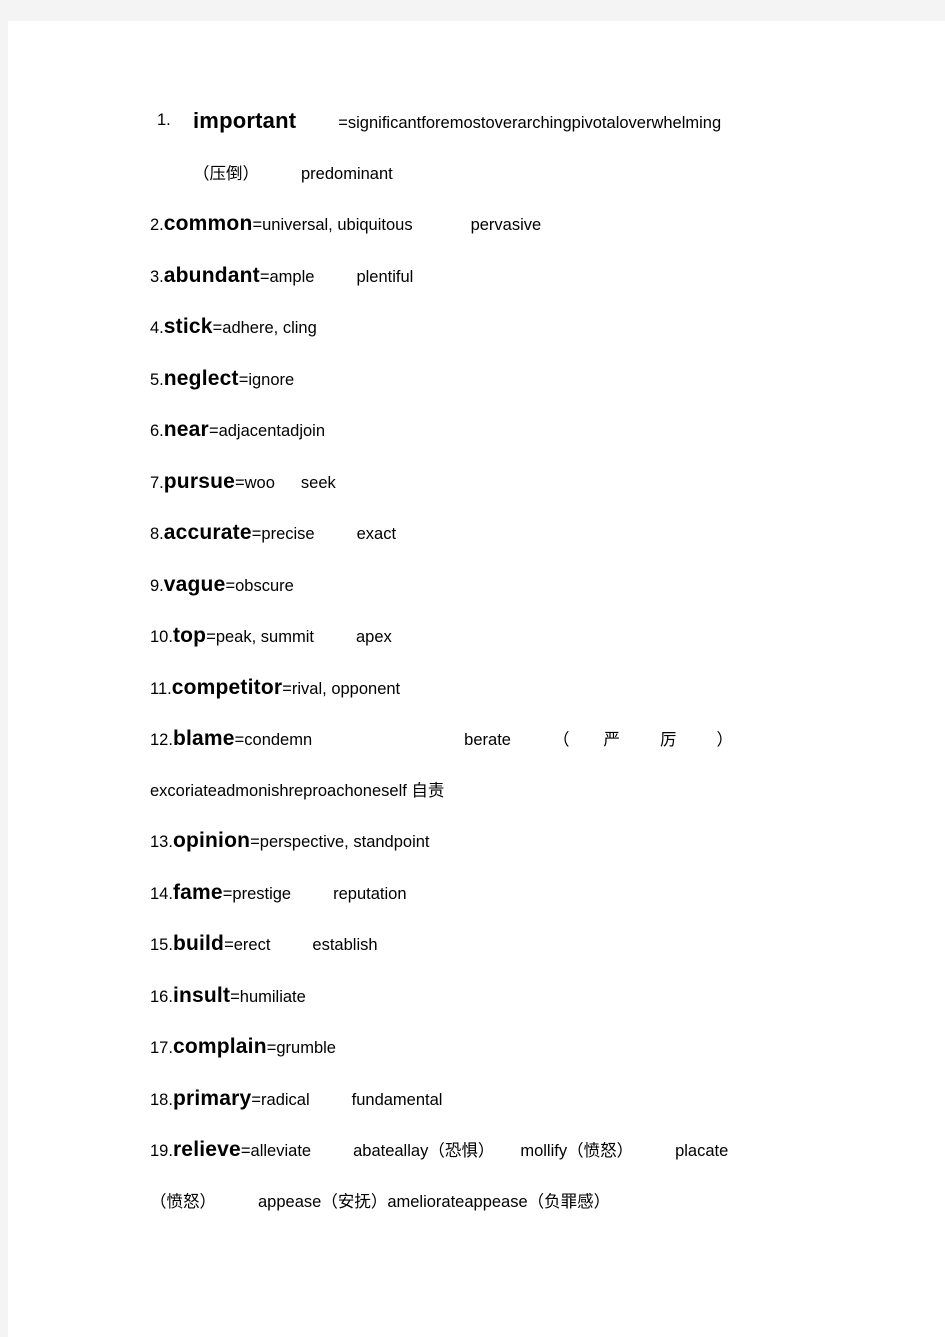 This screenshot has width=945, height=1337. Describe the element at coordinates (544, 1151) in the screenshot. I see `entry-synonym: mollify` at that location.